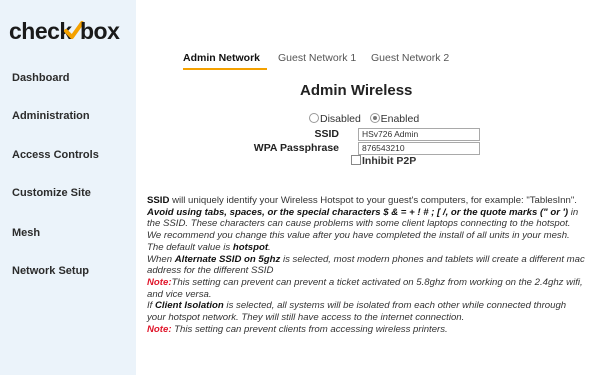  Describe the element at coordinates (221, 58) in the screenshot. I see `tab-admin-network: Admin Network` at that location.